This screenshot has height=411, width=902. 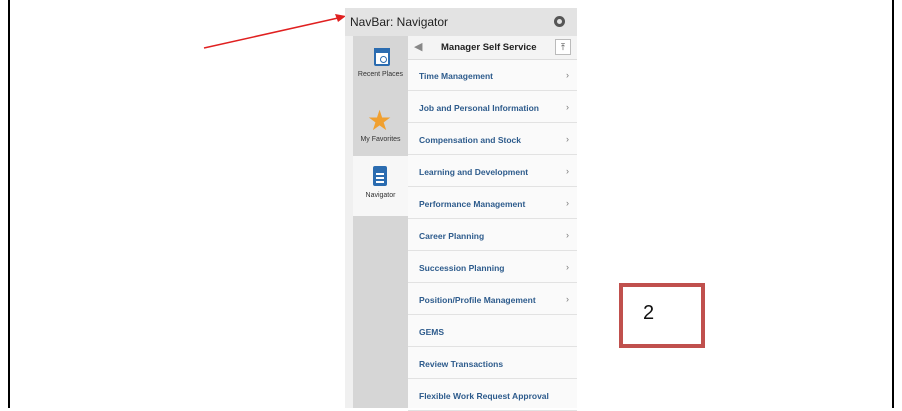 What do you see at coordinates (559, 21) in the screenshot?
I see `gear-icon` at bounding box center [559, 21].